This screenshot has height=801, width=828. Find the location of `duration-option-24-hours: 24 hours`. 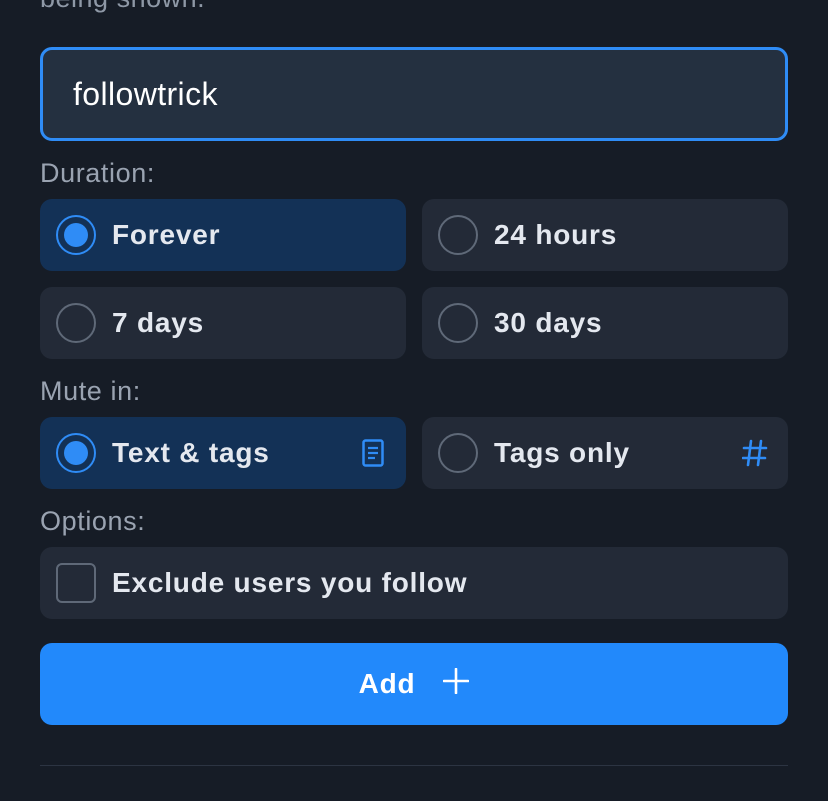

duration-option-24-hours: 24 hours is located at coordinates (605, 235).